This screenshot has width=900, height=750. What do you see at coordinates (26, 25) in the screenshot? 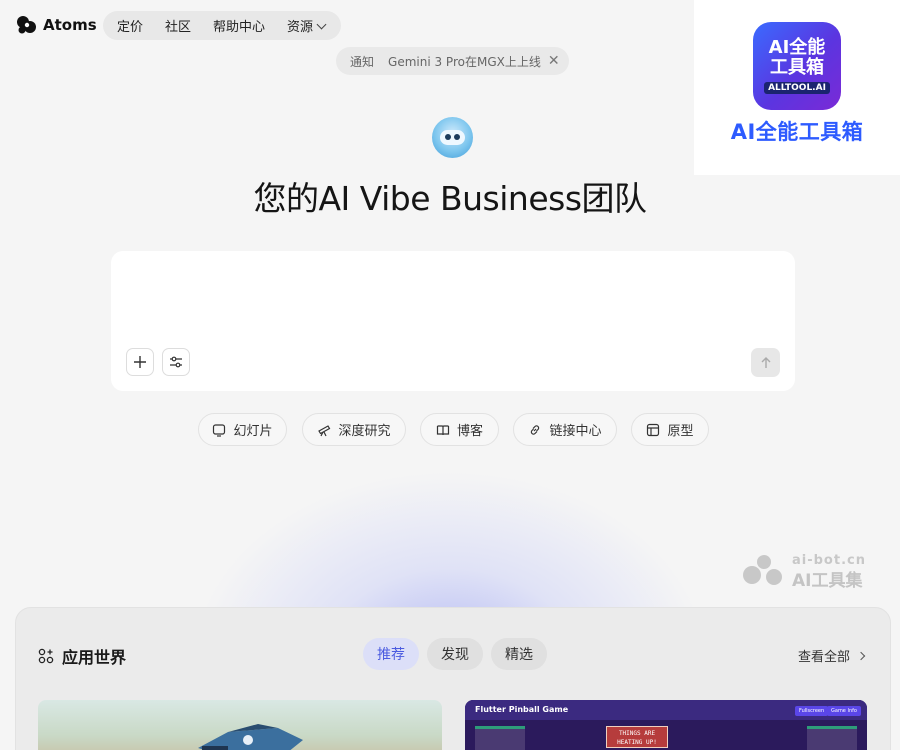
I see `atoms-logo-icon` at bounding box center [26, 25].